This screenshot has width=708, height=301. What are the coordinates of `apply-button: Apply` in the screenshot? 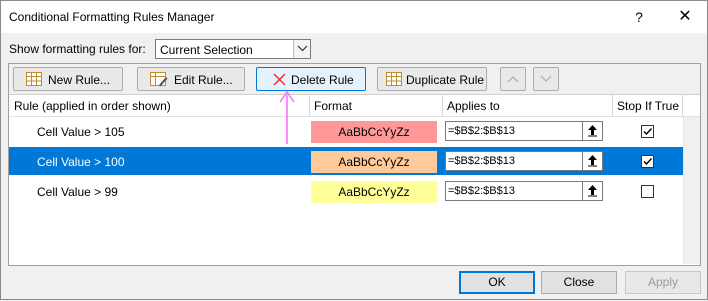 It's located at (663, 282).